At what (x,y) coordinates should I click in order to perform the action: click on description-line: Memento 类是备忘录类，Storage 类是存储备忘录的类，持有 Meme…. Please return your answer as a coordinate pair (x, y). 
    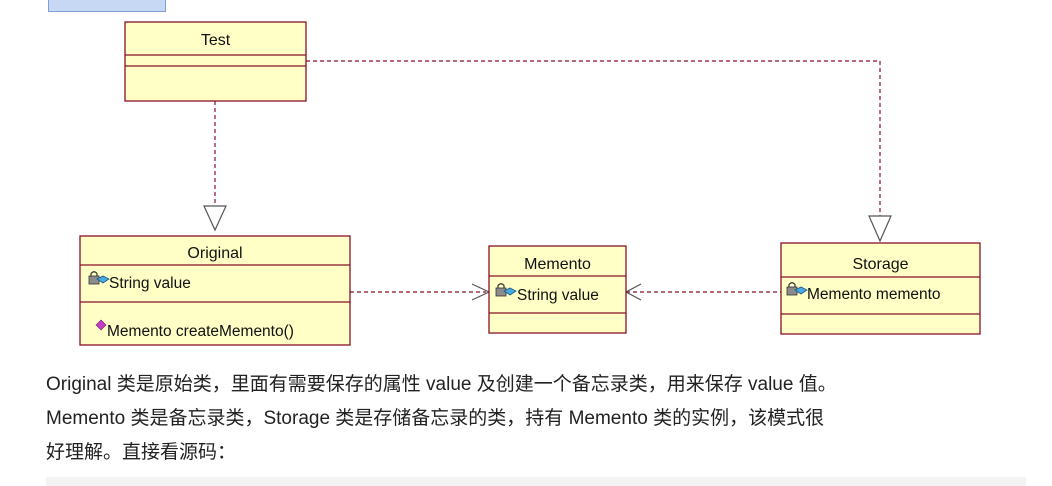
    Looking at the image, I should click on (435, 418).